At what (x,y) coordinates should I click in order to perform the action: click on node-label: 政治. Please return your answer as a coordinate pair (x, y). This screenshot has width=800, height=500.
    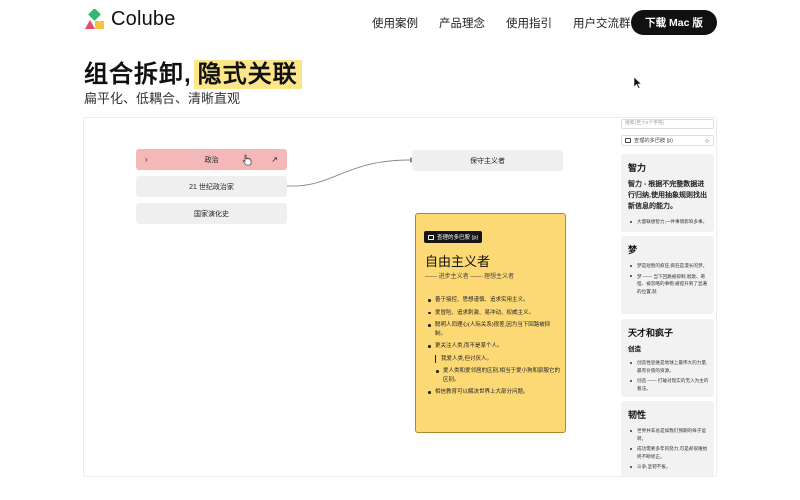
    Looking at the image, I should click on (211, 160).